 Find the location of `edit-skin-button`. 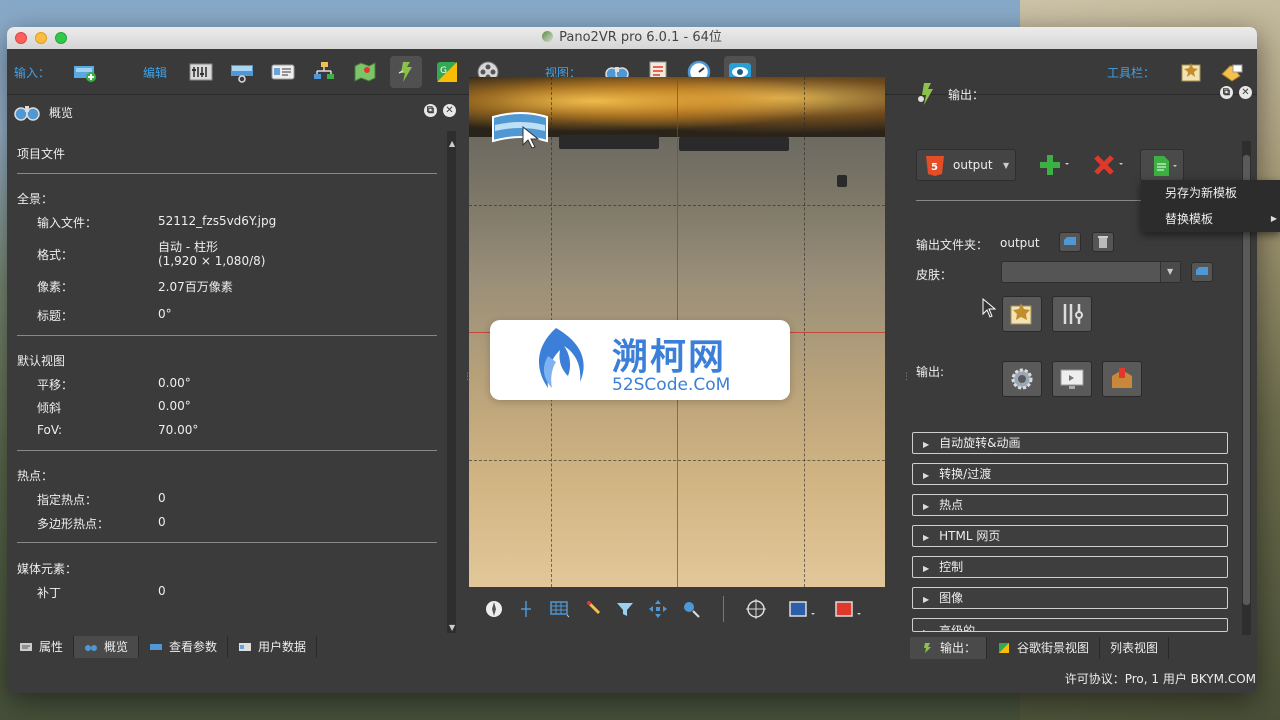

edit-skin-button is located at coordinates (1022, 314).